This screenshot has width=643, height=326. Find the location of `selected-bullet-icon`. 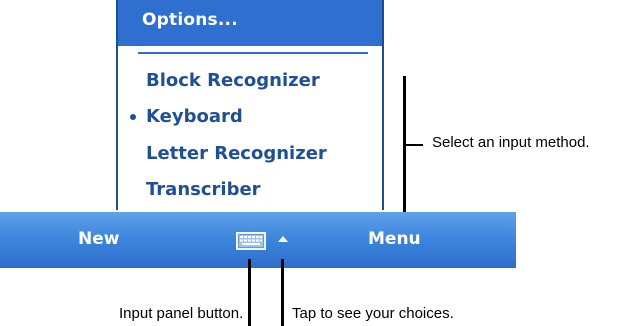

selected-bullet-icon is located at coordinates (133, 117).